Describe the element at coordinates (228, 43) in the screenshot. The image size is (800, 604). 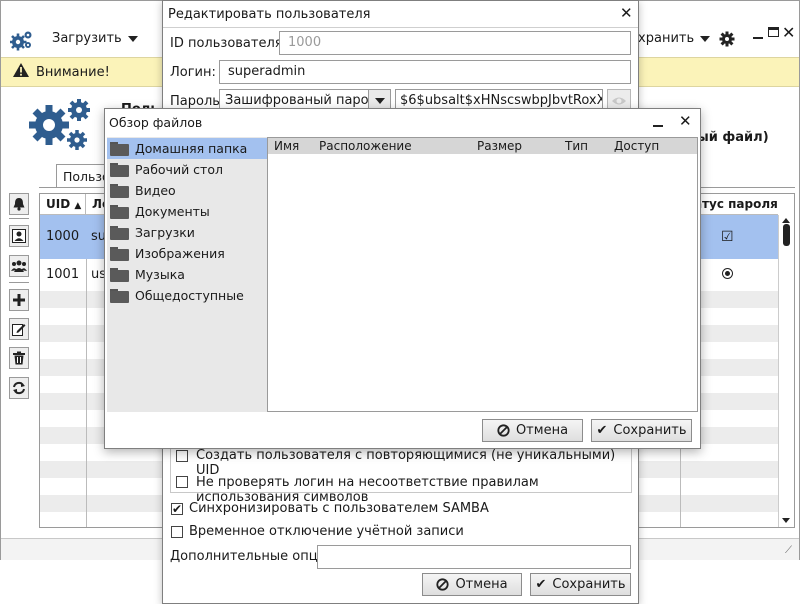
I see `uid-label: ID пользователя:` at that location.